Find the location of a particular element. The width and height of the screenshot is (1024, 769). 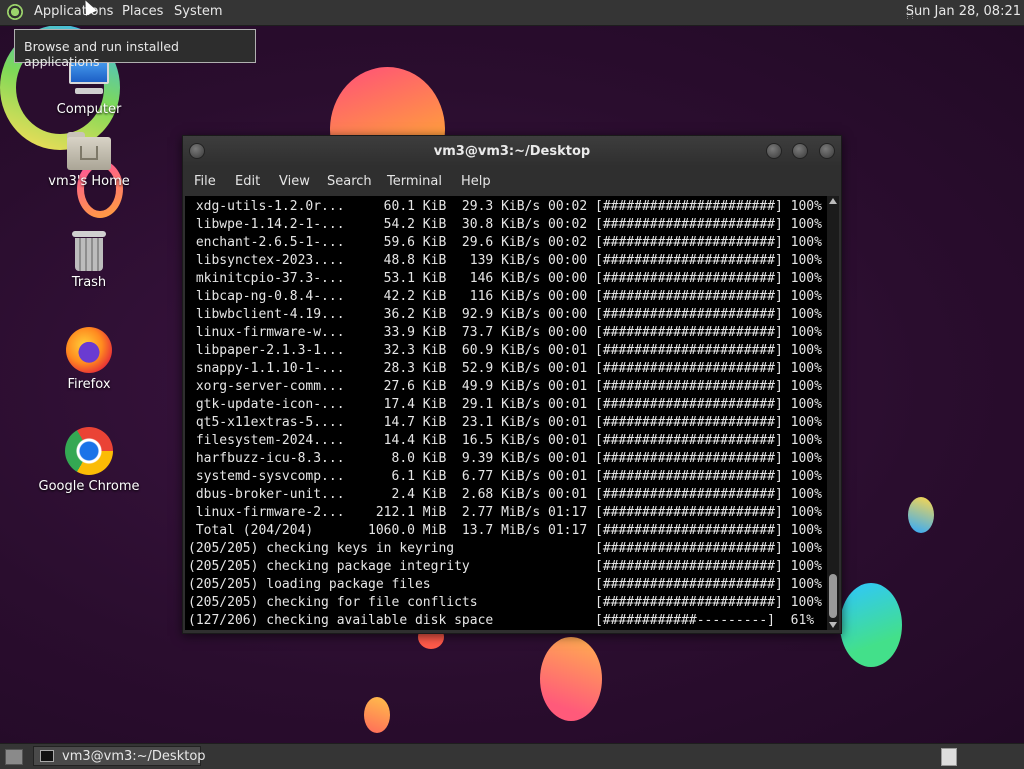

chrome-icon is located at coordinates (89, 451).